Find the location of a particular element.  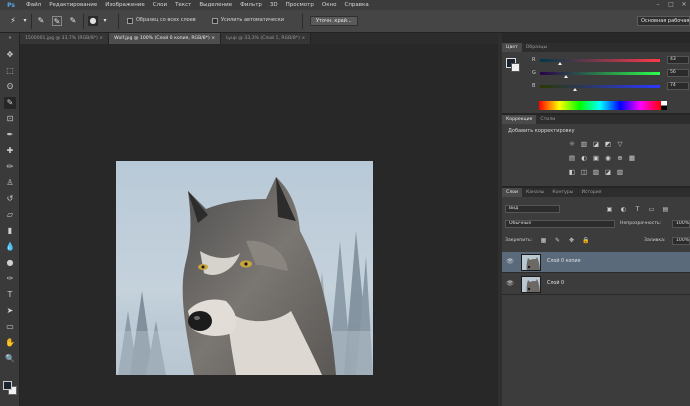

lock-position-icon: ✥ is located at coordinates (571, 240).